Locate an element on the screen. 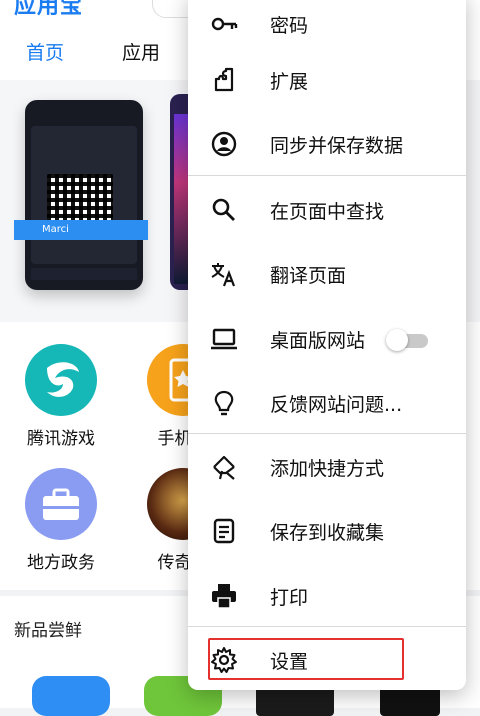 Image resolution: width=480 pixels, height=716 pixels. laptop-icon is located at coordinates (224, 339).